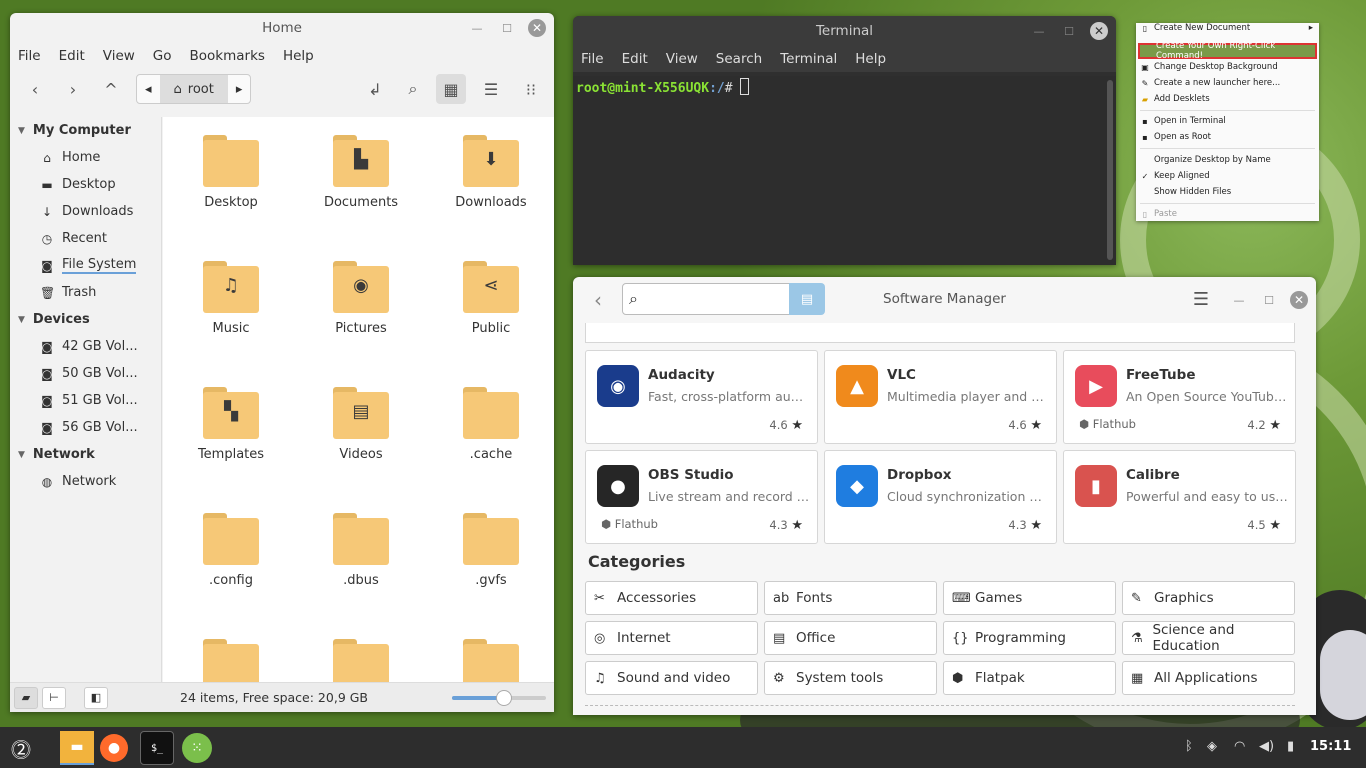 The width and height of the screenshot is (1366, 768). What do you see at coordinates (850, 638) in the screenshot?
I see `category-button: ▤ Office` at bounding box center [850, 638].